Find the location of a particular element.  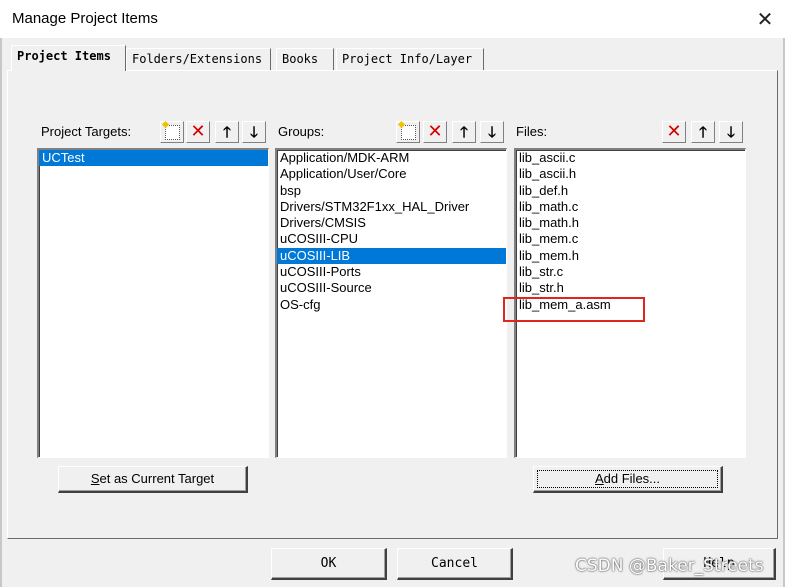

list-item-group: uCOSIII-Ports is located at coordinates (391, 272).